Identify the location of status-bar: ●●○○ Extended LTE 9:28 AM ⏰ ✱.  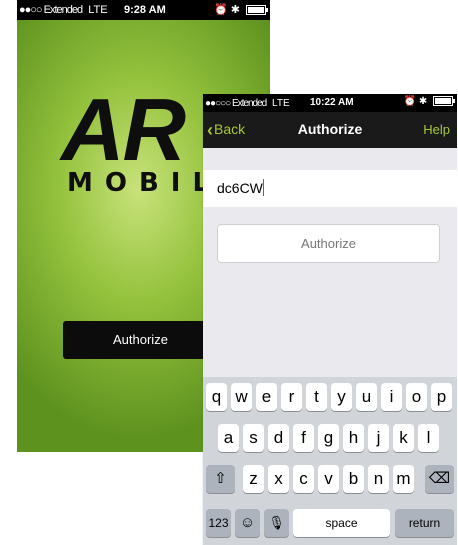
(143, 10).